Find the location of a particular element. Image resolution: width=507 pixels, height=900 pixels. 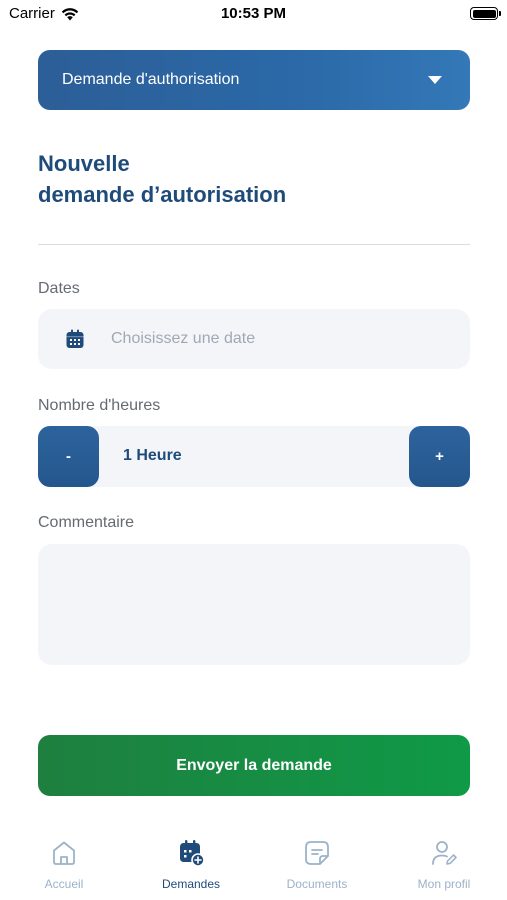

tab-demandes: Demandes is located at coordinates (191, 864).